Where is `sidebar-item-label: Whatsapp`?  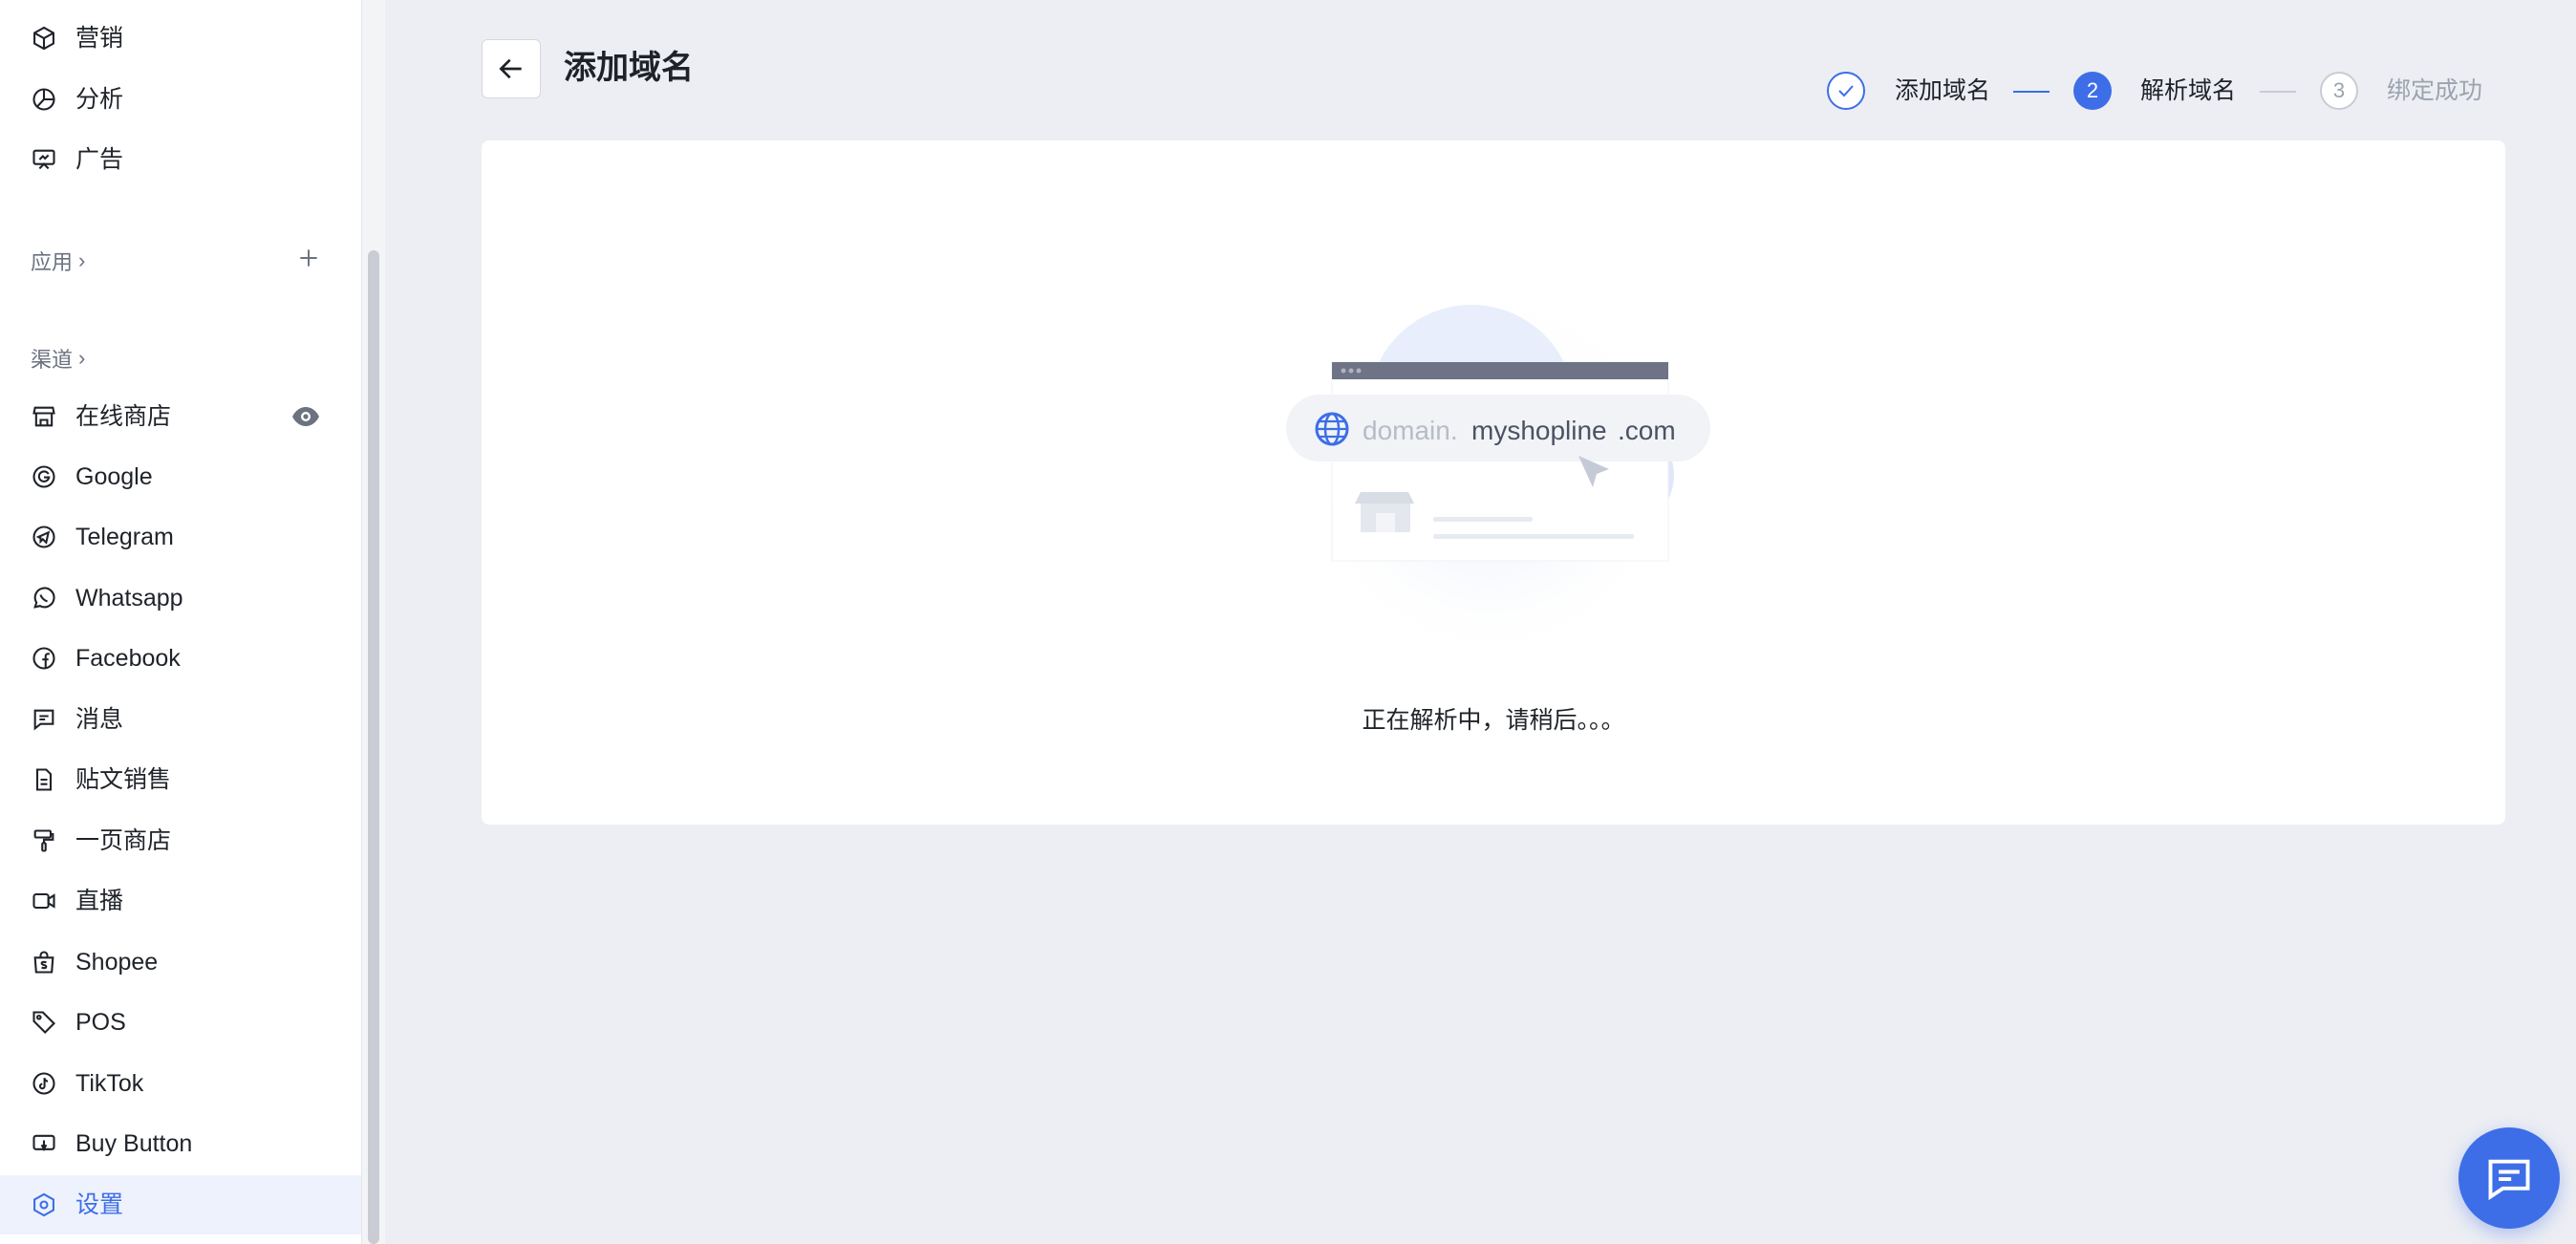
sidebar-item-label: Whatsapp is located at coordinates (129, 598).